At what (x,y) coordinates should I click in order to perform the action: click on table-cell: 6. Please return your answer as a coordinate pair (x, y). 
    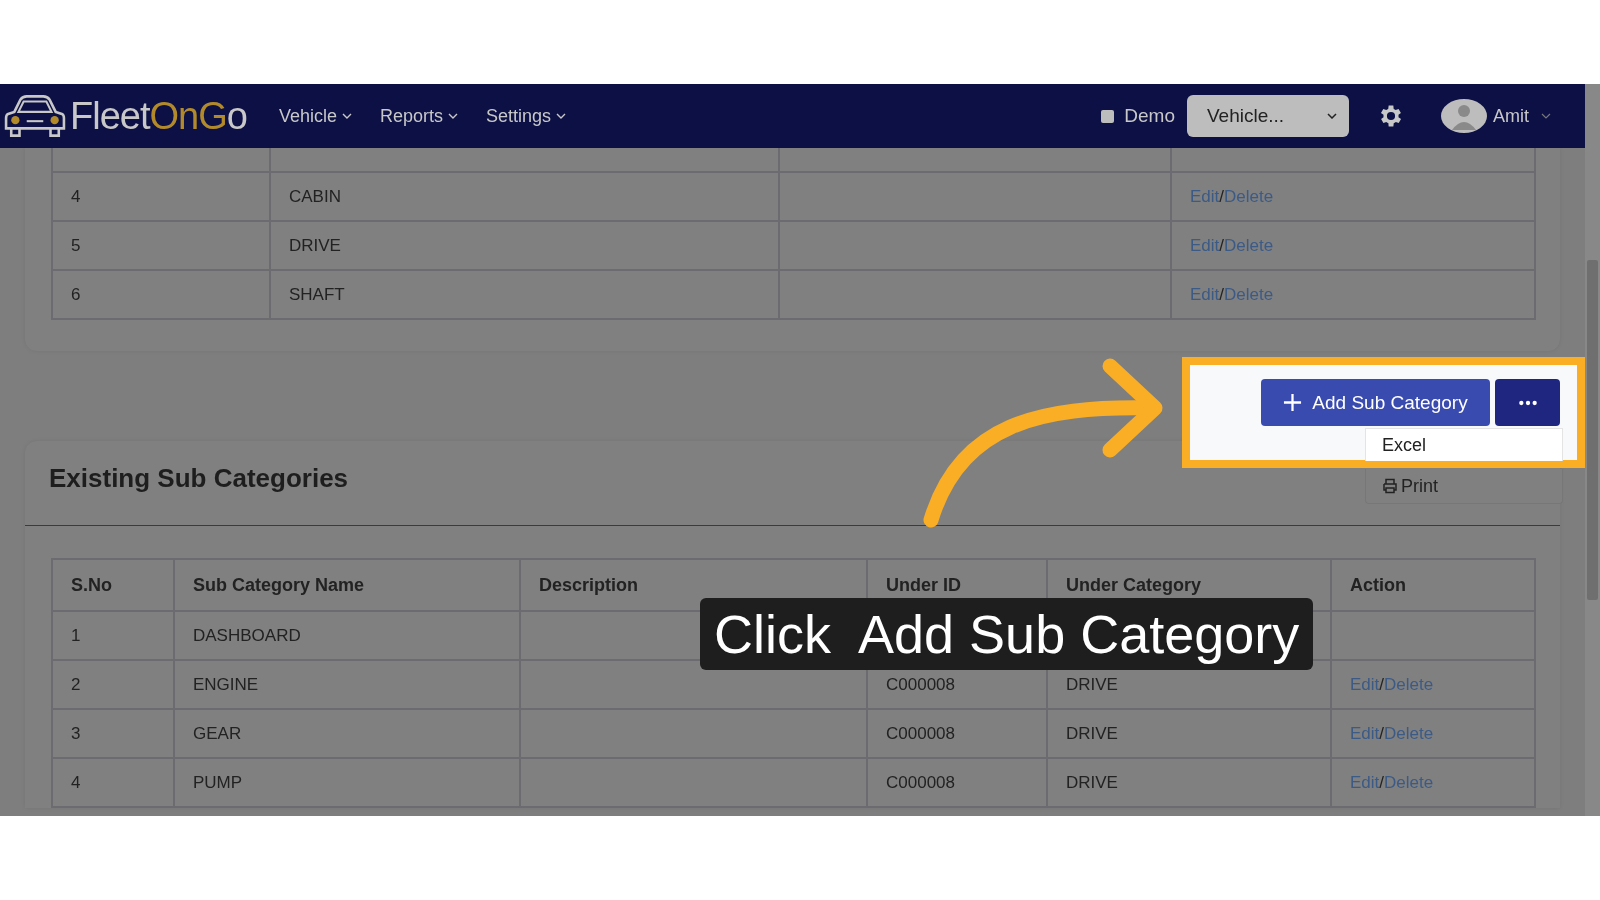
    Looking at the image, I should click on (76, 294).